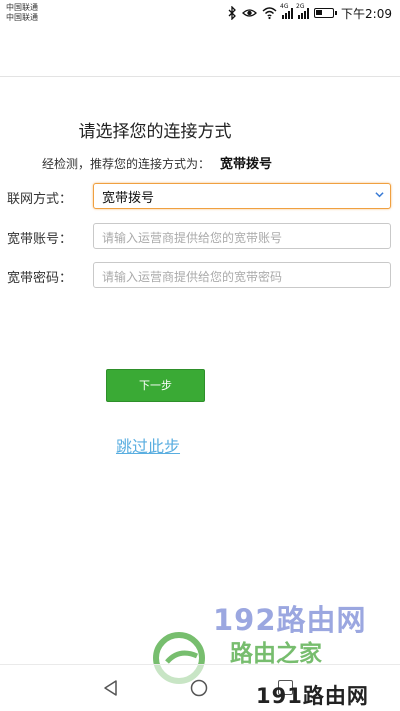 This screenshot has width=400, height=711. What do you see at coordinates (128, 198) in the screenshot?
I see `connection-type-value: 宽带拨号` at bounding box center [128, 198].